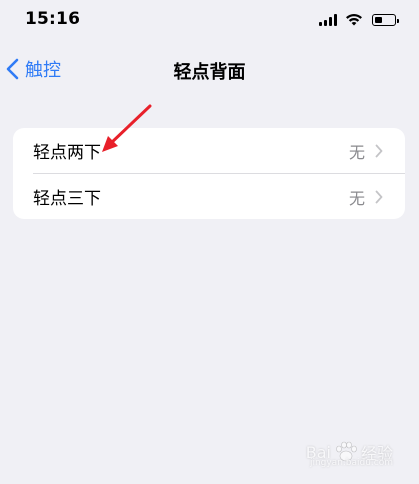 This screenshot has width=419, height=484. I want to click on watermark: Bai 经验 jingyan.baidu.com, so click(349, 452).